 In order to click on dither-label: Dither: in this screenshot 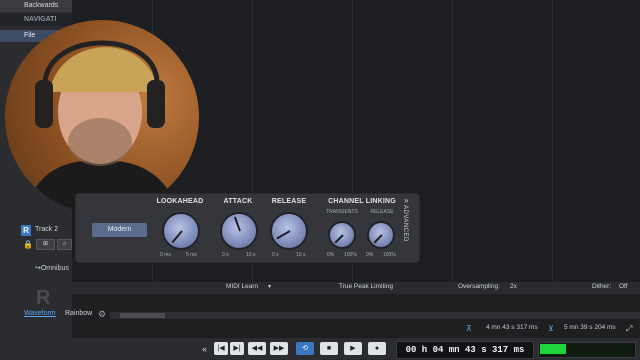, I will do `click(602, 286)`.